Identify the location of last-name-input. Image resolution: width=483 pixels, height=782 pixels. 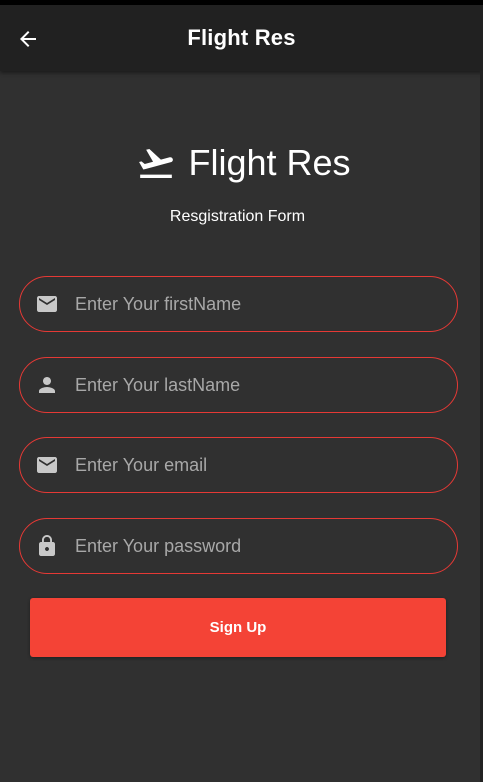
(266, 385).